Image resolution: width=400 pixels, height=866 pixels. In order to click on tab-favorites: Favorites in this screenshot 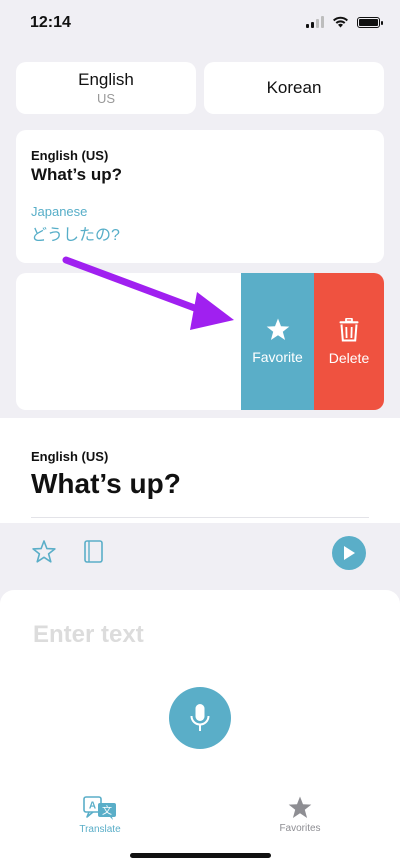, I will do `click(300, 815)`.